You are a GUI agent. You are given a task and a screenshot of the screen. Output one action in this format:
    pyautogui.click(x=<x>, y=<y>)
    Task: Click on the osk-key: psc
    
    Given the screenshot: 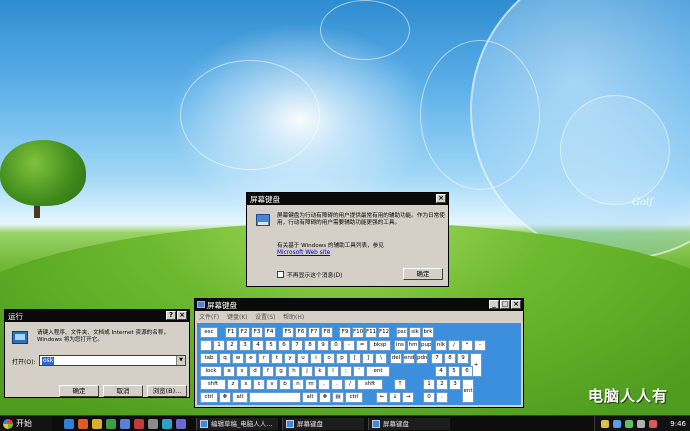 What is the action you would take?
    pyautogui.click(x=402, y=332)
    